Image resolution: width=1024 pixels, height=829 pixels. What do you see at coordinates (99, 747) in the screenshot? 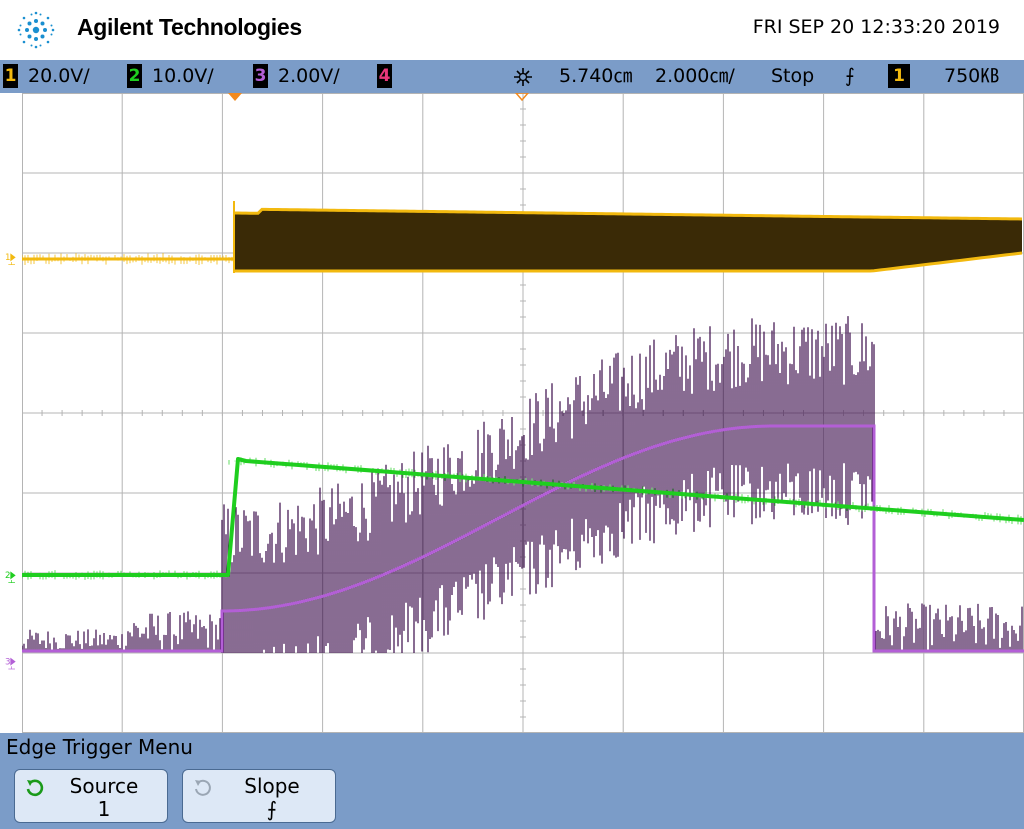
I see `menu-title: Edge Trigger Menu` at bounding box center [99, 747].